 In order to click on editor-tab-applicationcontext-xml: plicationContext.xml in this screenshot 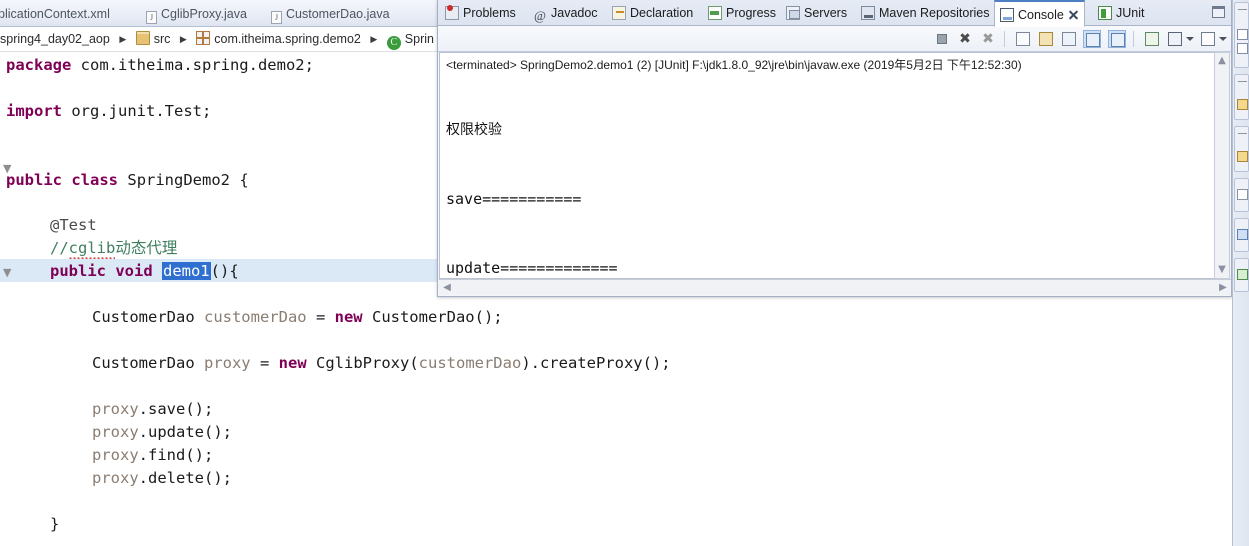, I will do `click(58, 14)`.